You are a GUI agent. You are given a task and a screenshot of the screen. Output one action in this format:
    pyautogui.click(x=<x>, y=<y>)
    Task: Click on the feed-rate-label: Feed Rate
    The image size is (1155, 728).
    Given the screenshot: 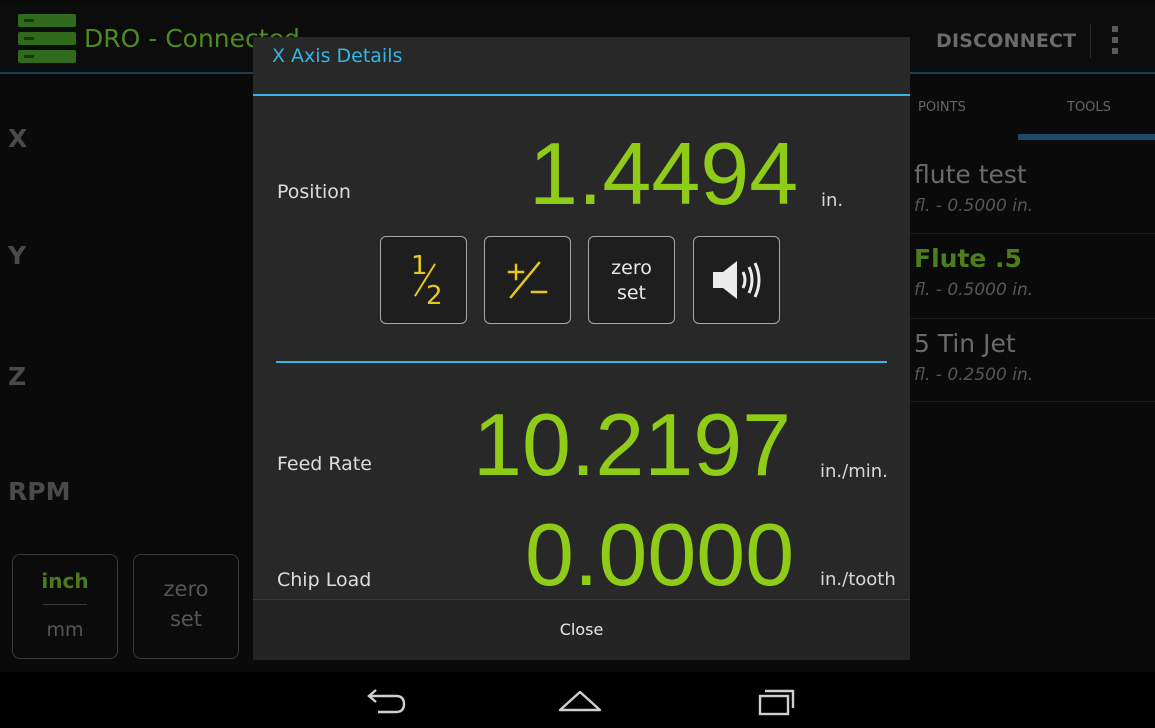 What is the action you would take?
    pyautogui.click(x=324, y=464)
    